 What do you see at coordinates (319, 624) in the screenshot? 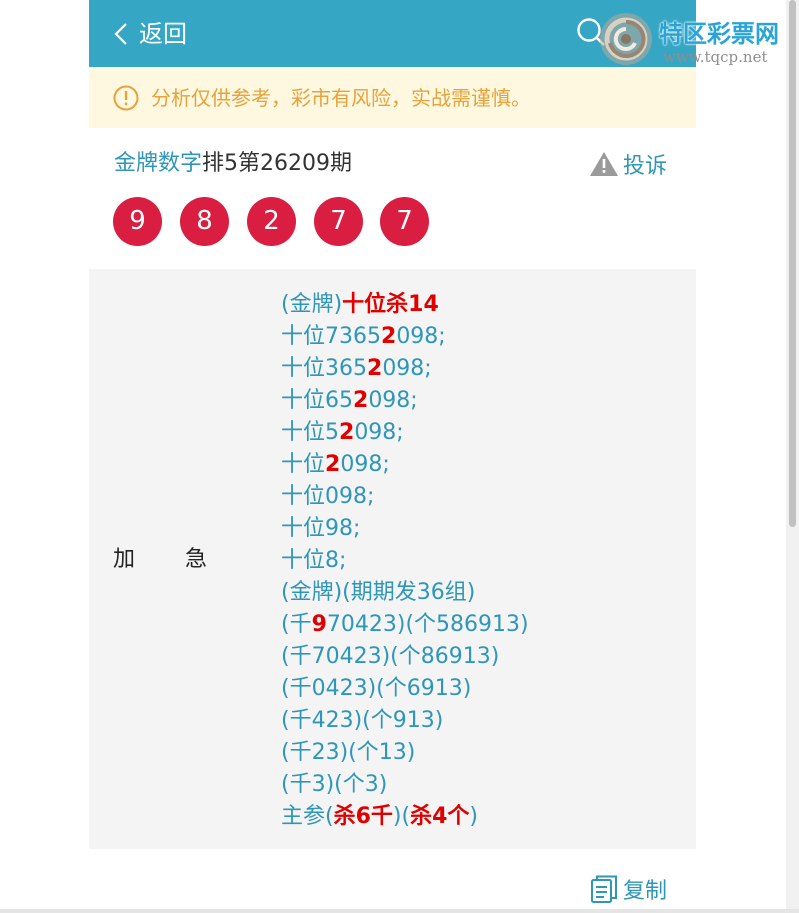
I see `highlight-text: 9` at bounding box center [319, 624].